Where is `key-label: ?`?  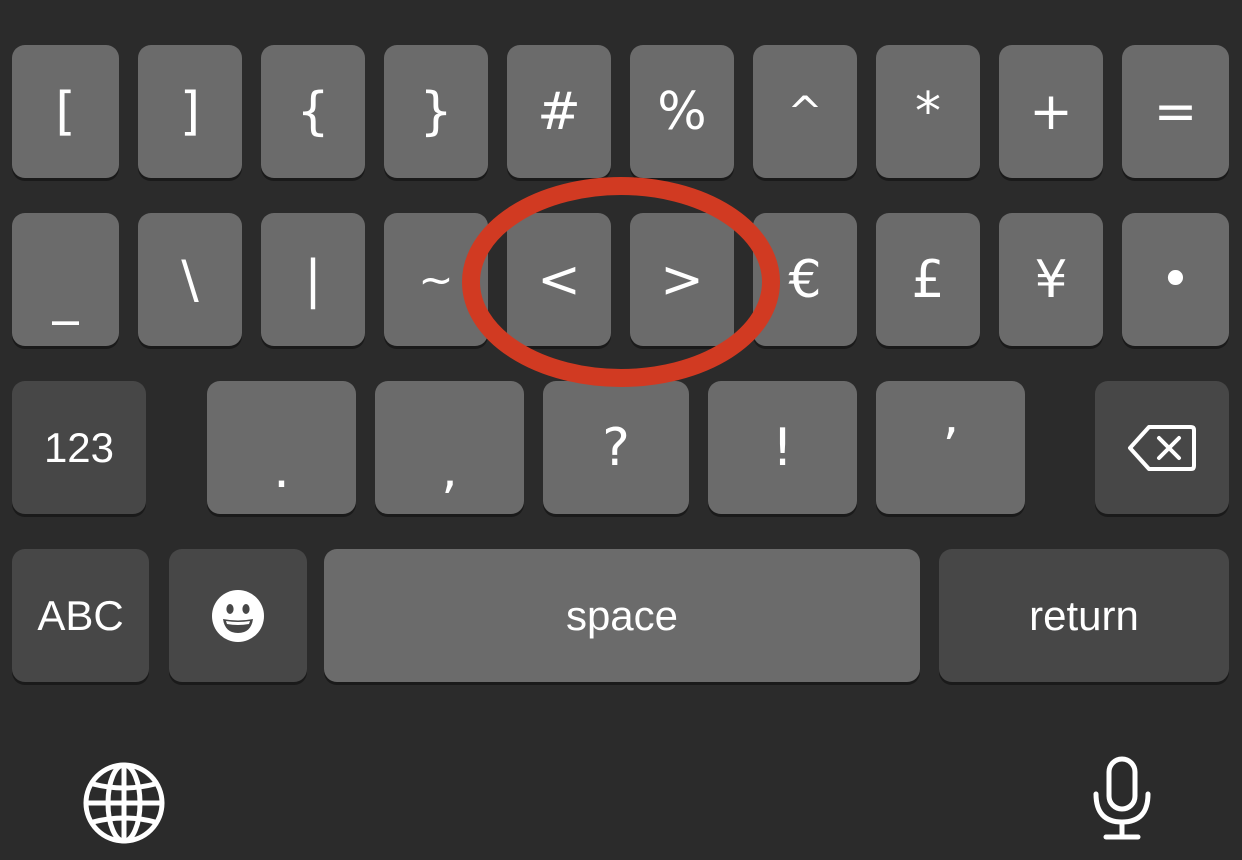 key-label: ? is located at coordinates (616, 447).